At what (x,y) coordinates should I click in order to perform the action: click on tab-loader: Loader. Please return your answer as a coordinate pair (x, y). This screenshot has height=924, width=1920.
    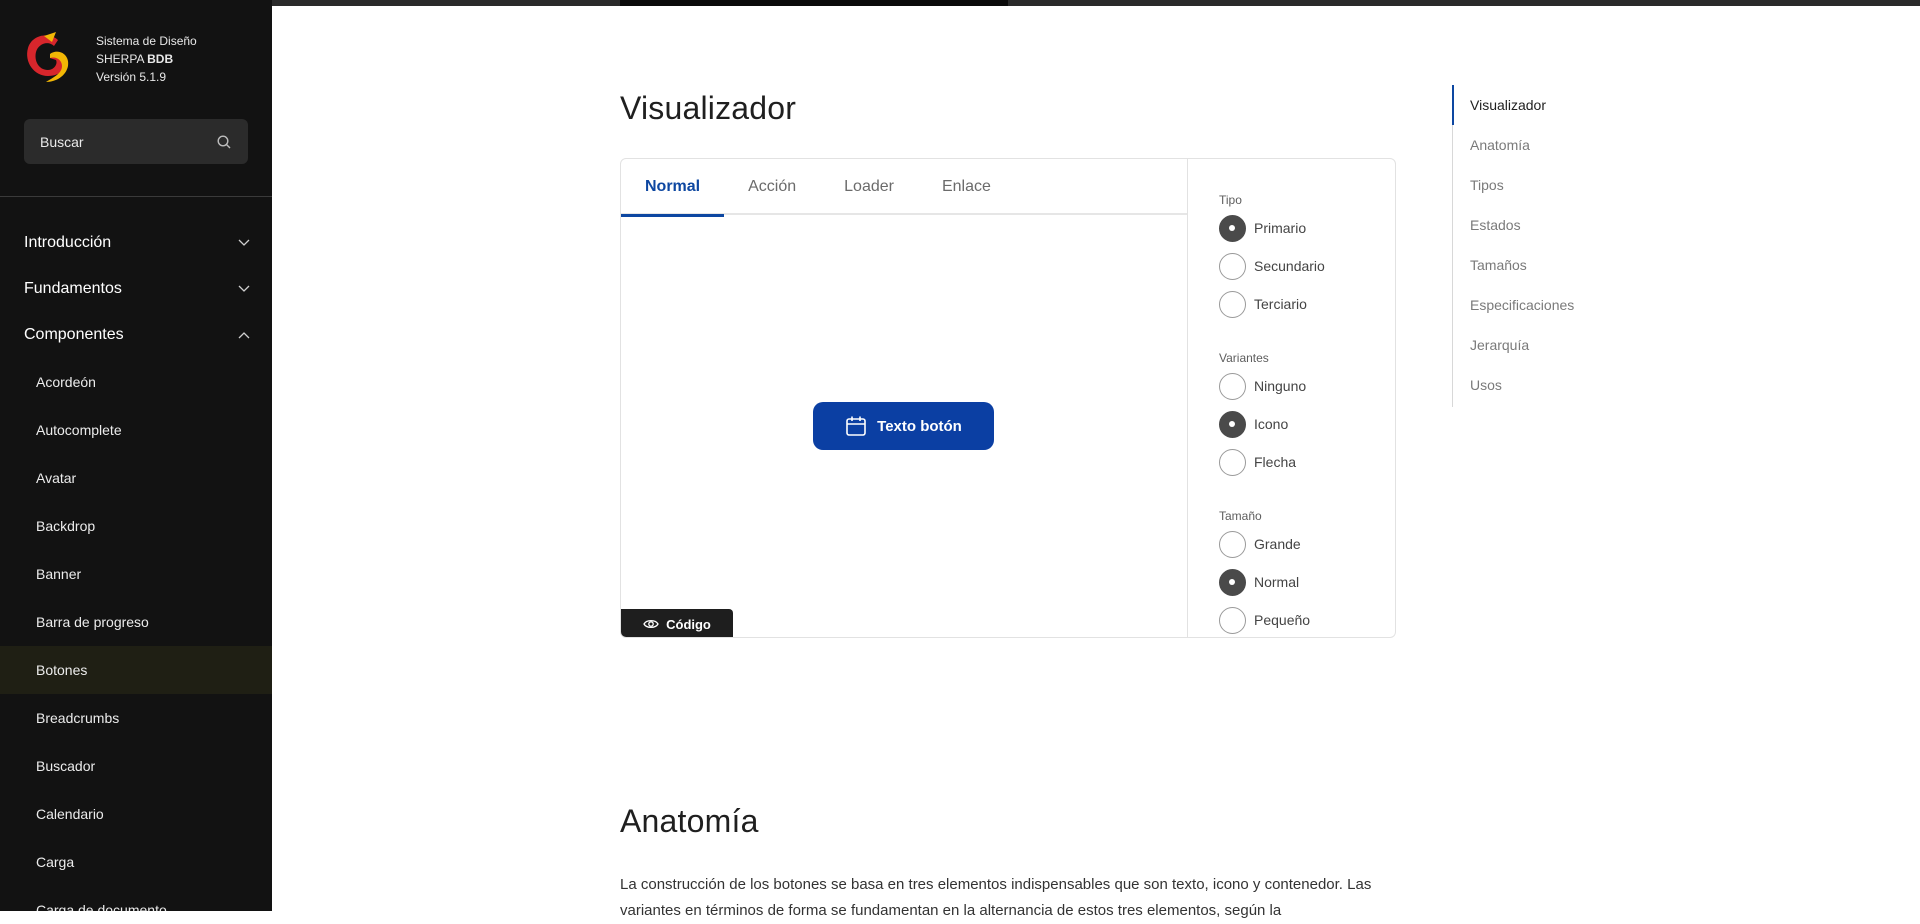
    Looking at the image, I should click on (869, 187).